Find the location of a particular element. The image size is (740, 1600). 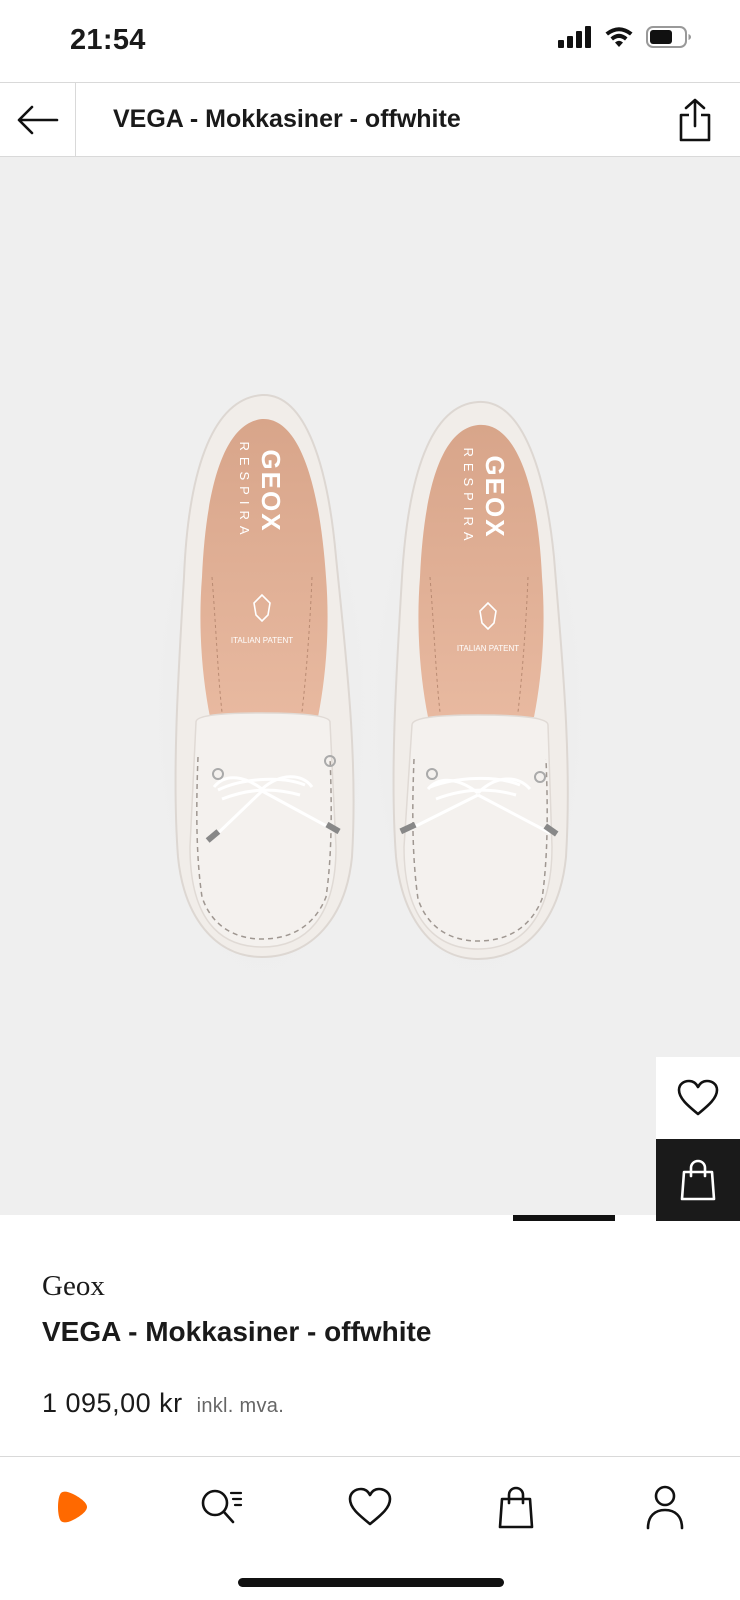

search-icon is located at coordinates (222, 1506).